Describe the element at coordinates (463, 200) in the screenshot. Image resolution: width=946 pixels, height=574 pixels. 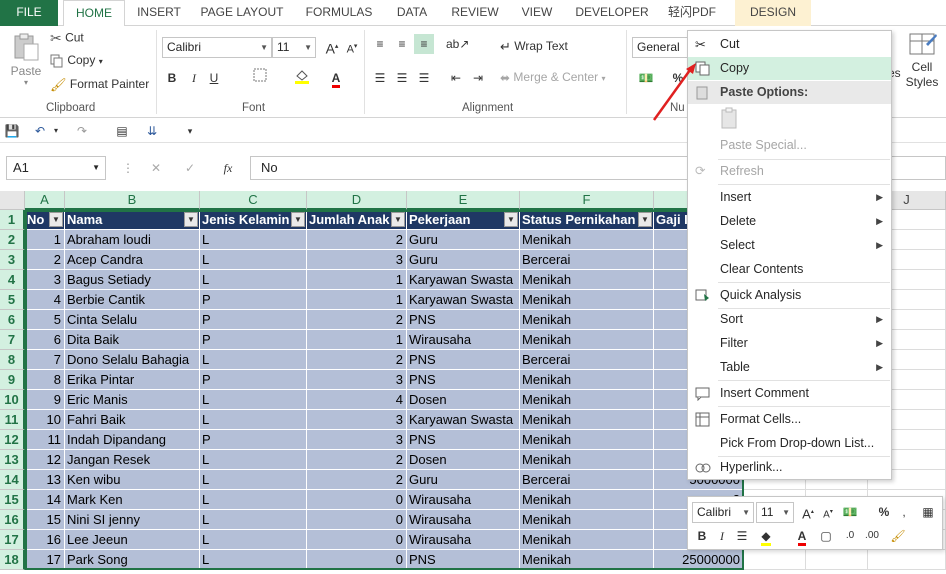
I see `column-header-e: E` at that location.